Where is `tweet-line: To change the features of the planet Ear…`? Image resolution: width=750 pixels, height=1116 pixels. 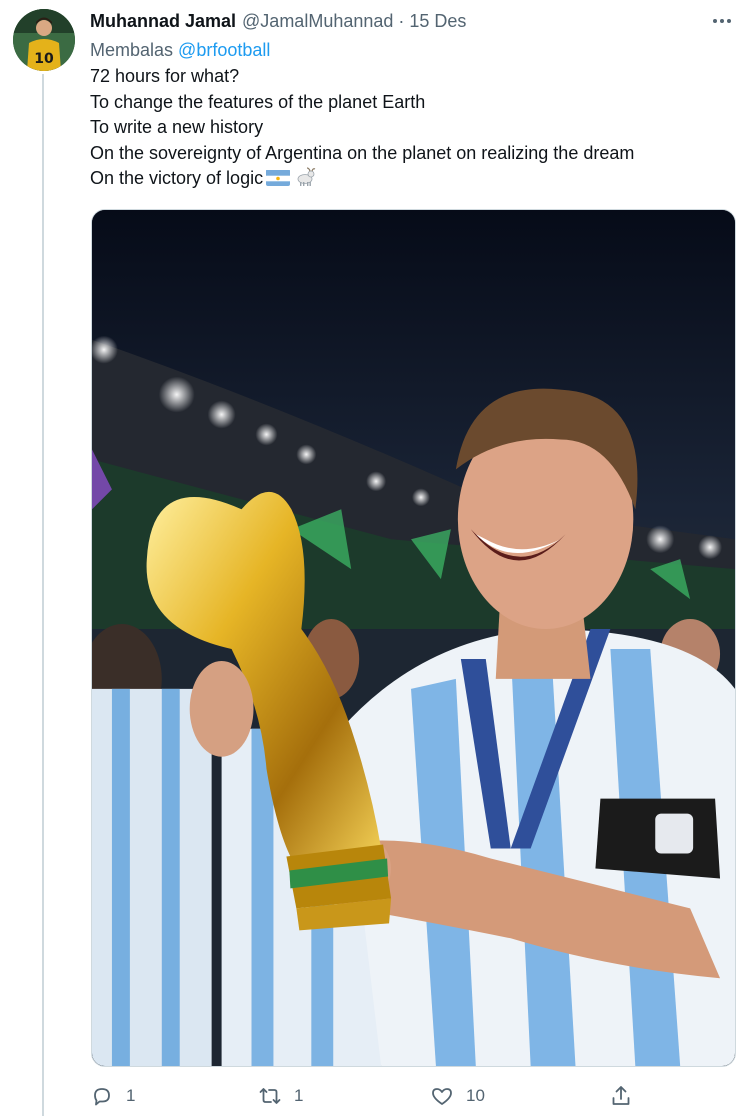
tweet-line: To change the features of the planet Ear… is located at coordinates (258, 101).